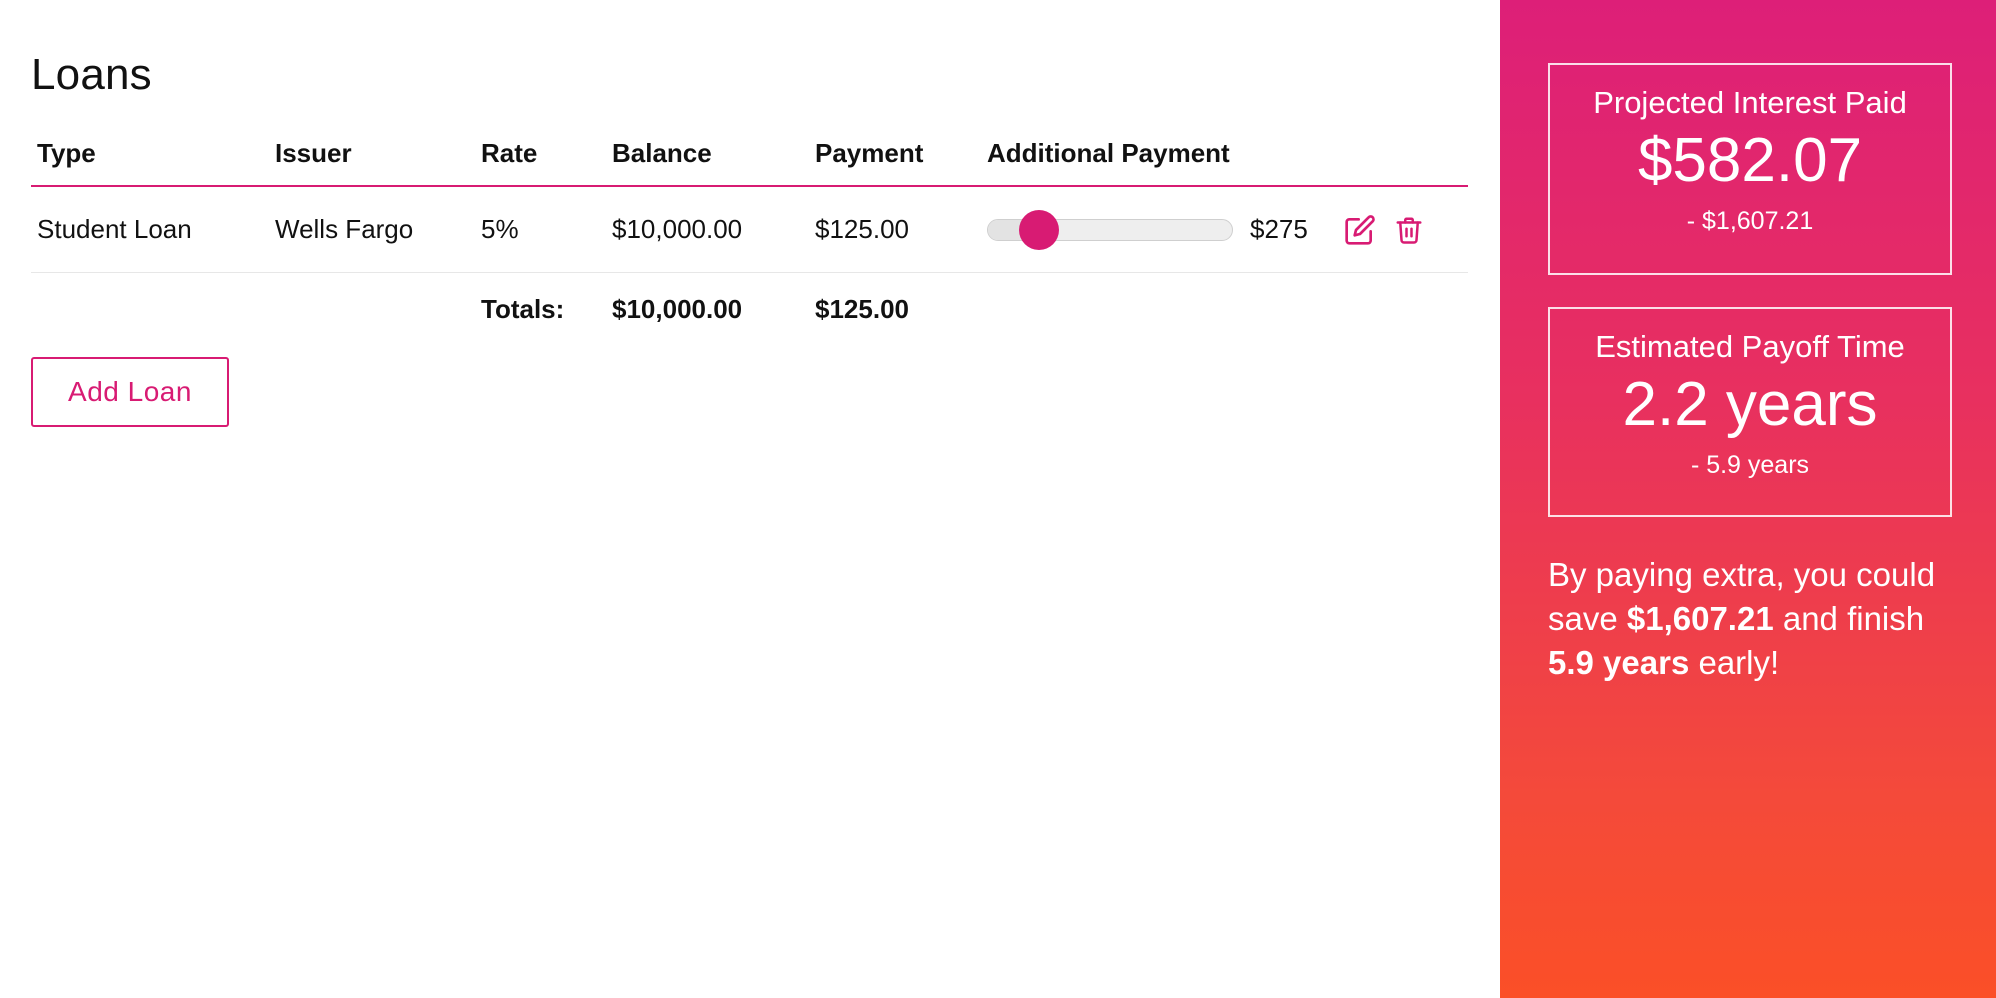 The image size is (1996, 998). I want to click on slider-track, so click(1110, 229).